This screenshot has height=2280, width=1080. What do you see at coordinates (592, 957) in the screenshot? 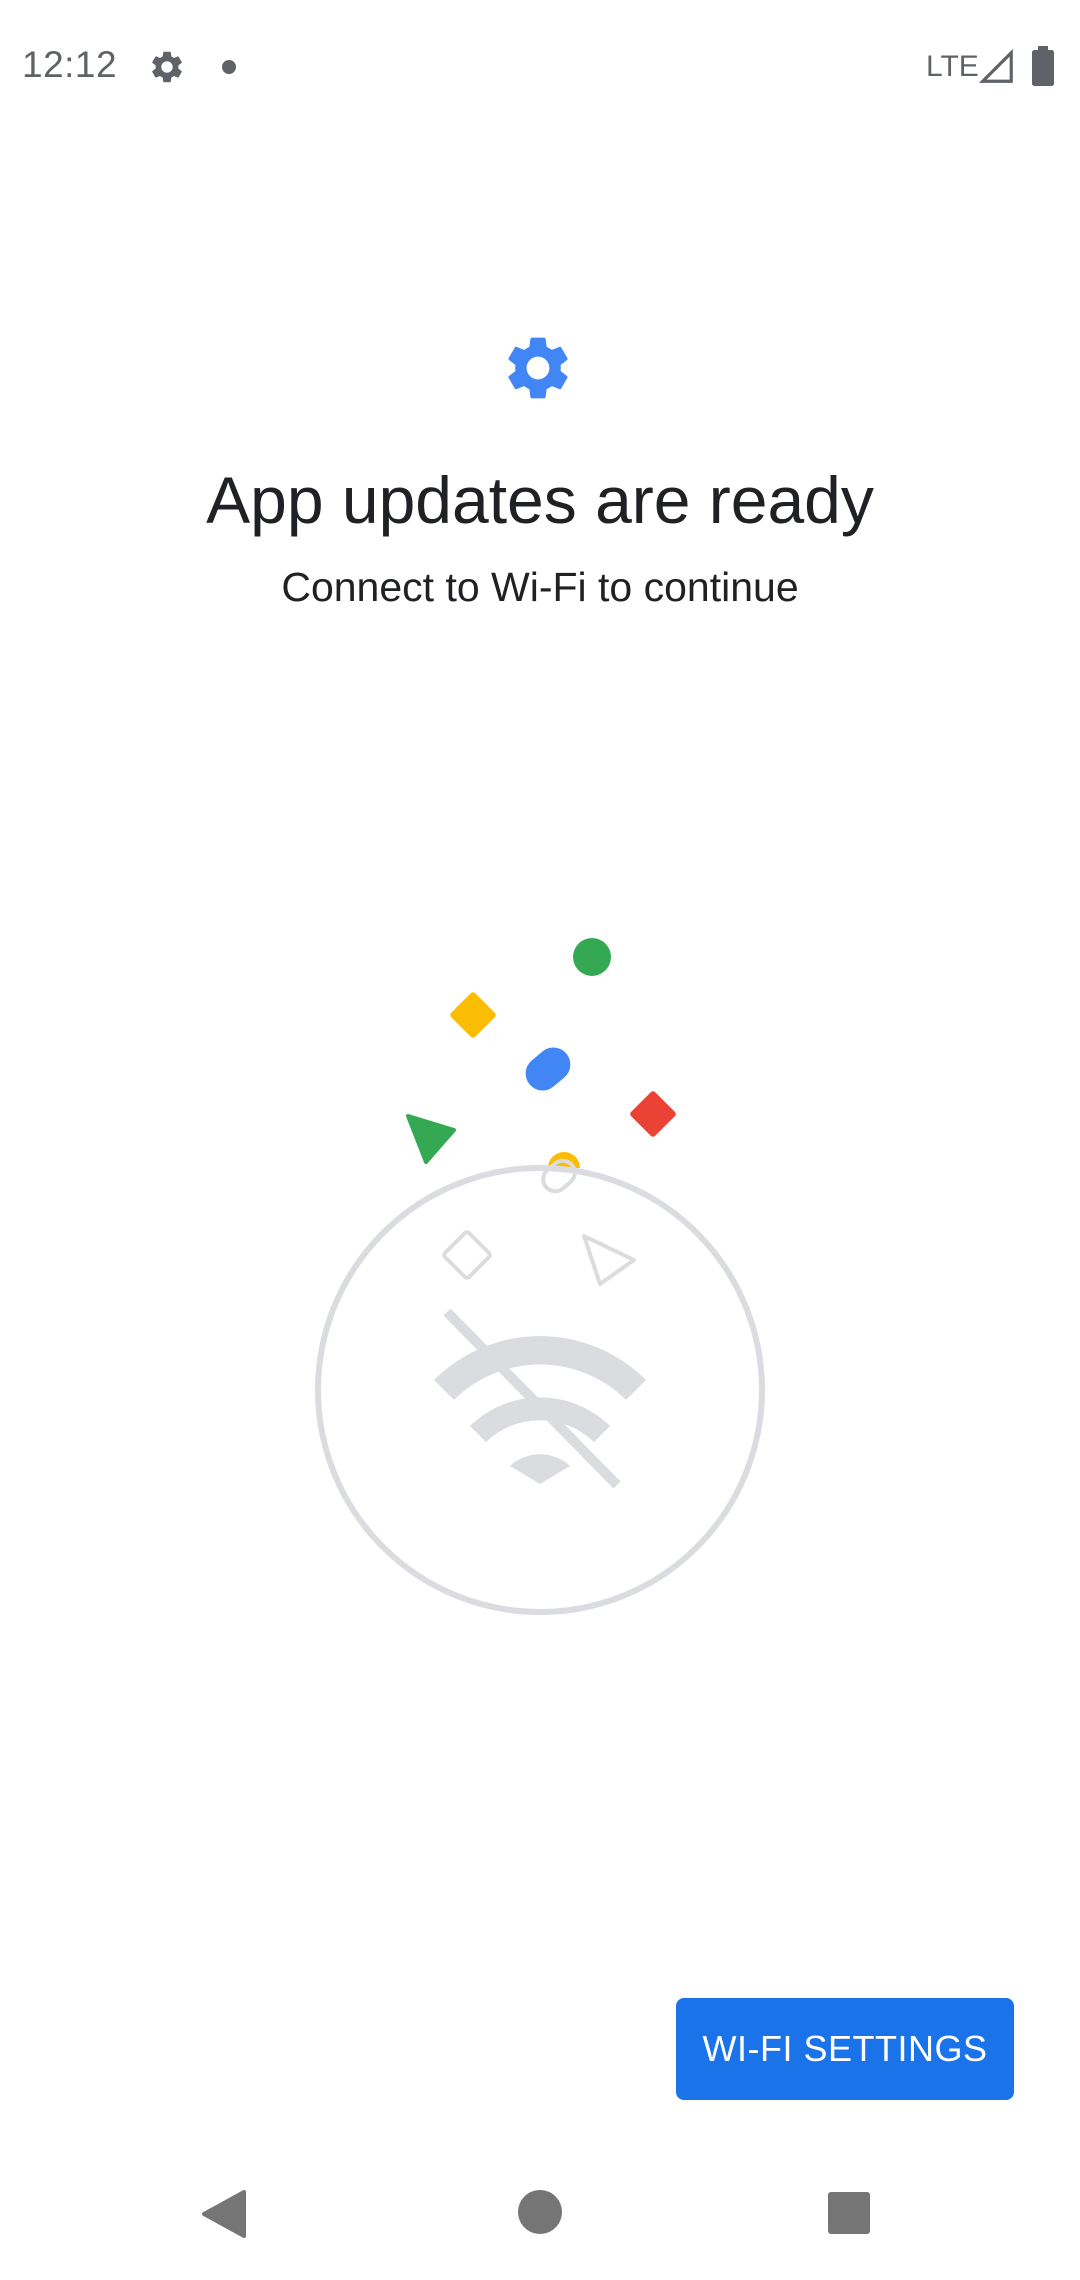
I see `green-dot-shape` at bounding box center [592, 957].